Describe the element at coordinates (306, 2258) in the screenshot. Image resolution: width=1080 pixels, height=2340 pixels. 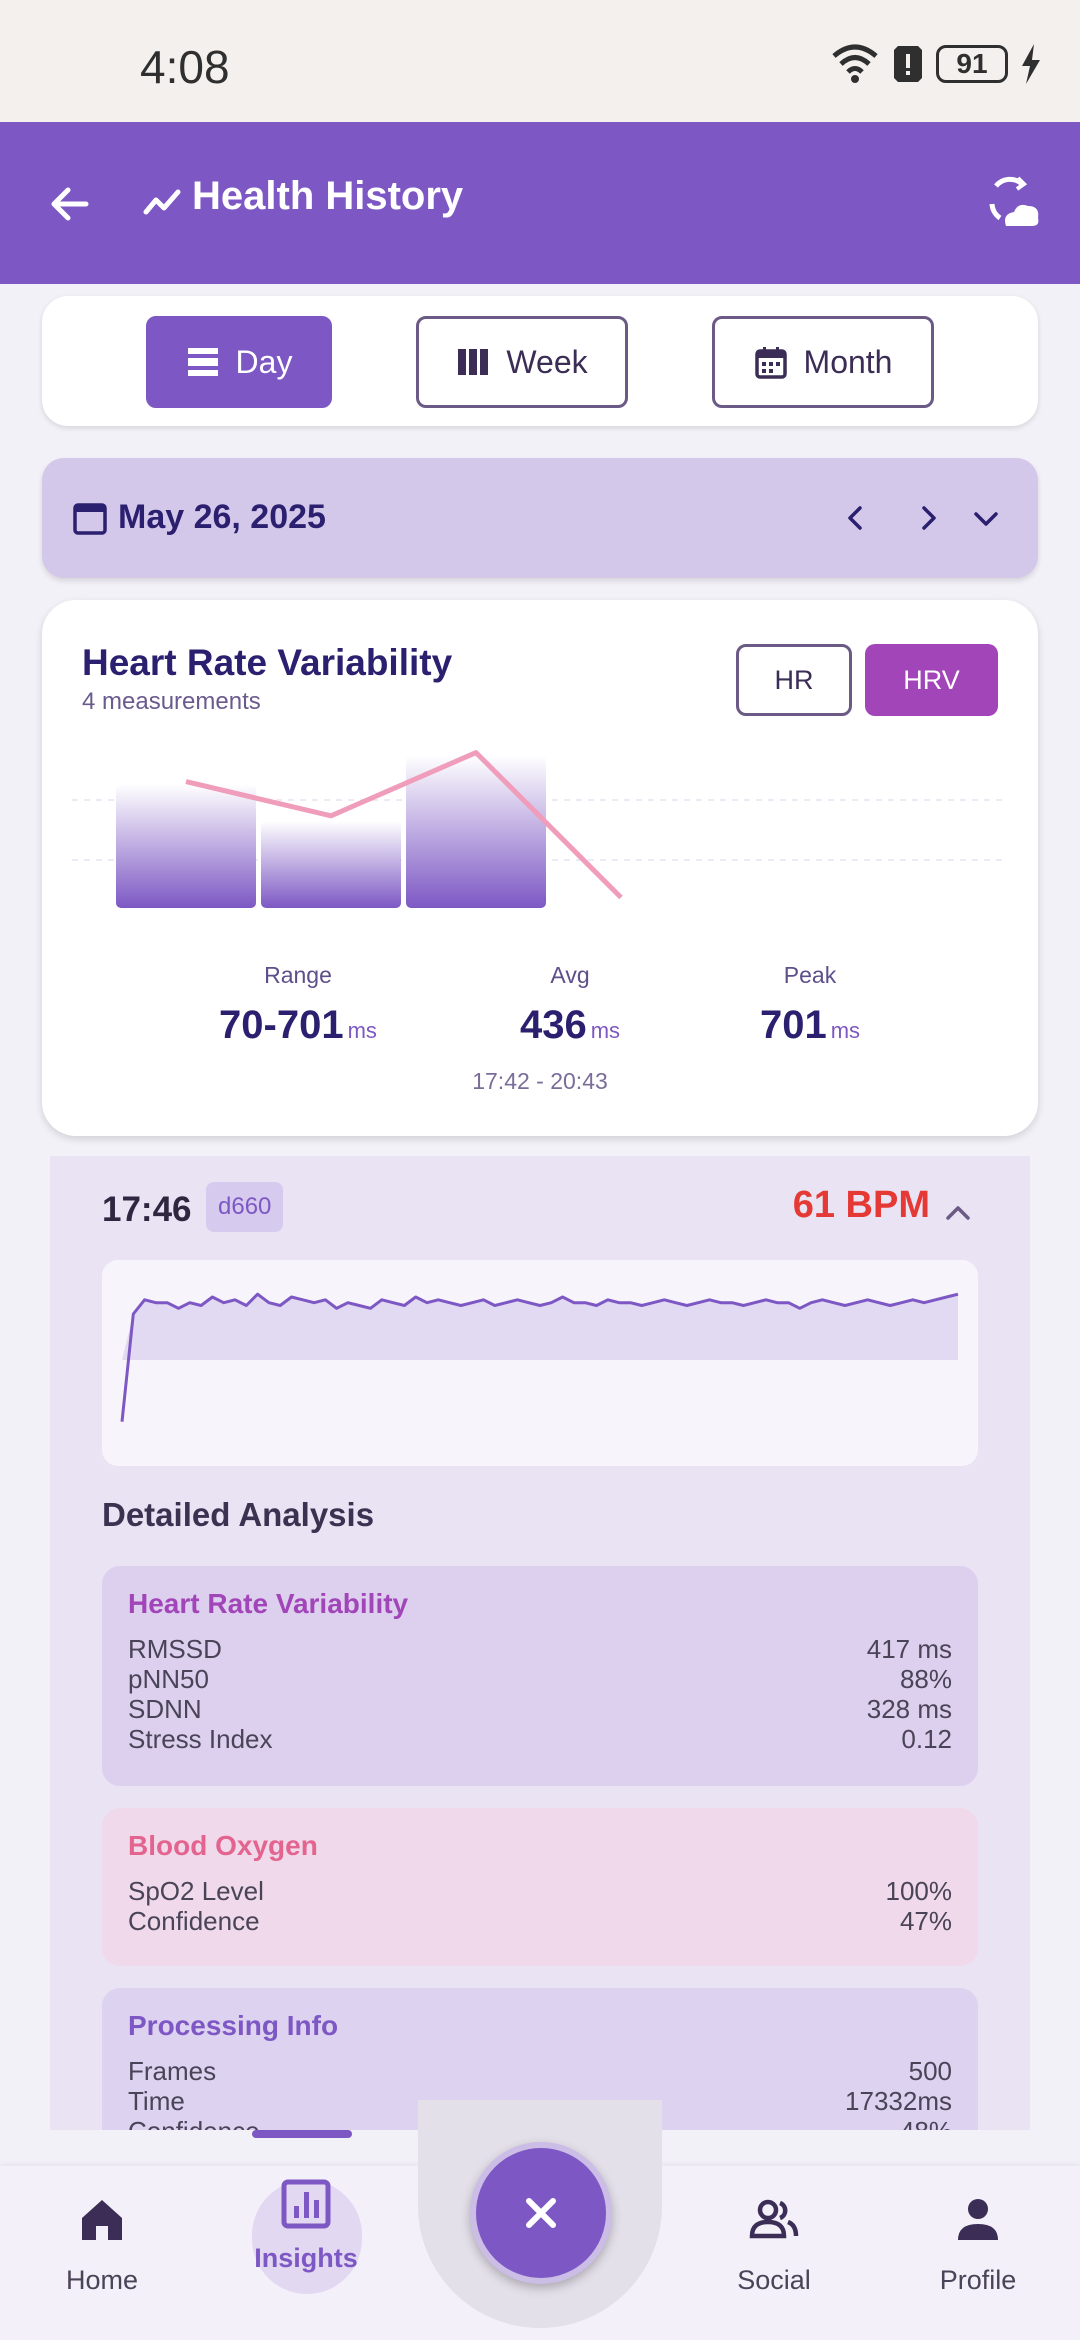
I see `nav-insights-label: Insights` at that location.